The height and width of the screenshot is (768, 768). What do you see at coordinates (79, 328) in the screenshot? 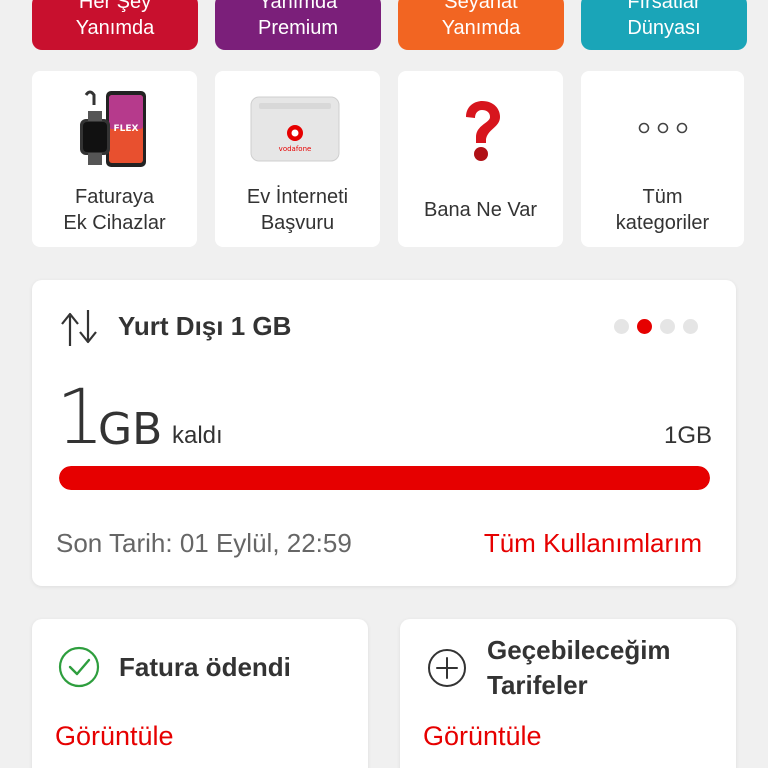
I see `data-transfer-icon` at bounding box center [79, 328].